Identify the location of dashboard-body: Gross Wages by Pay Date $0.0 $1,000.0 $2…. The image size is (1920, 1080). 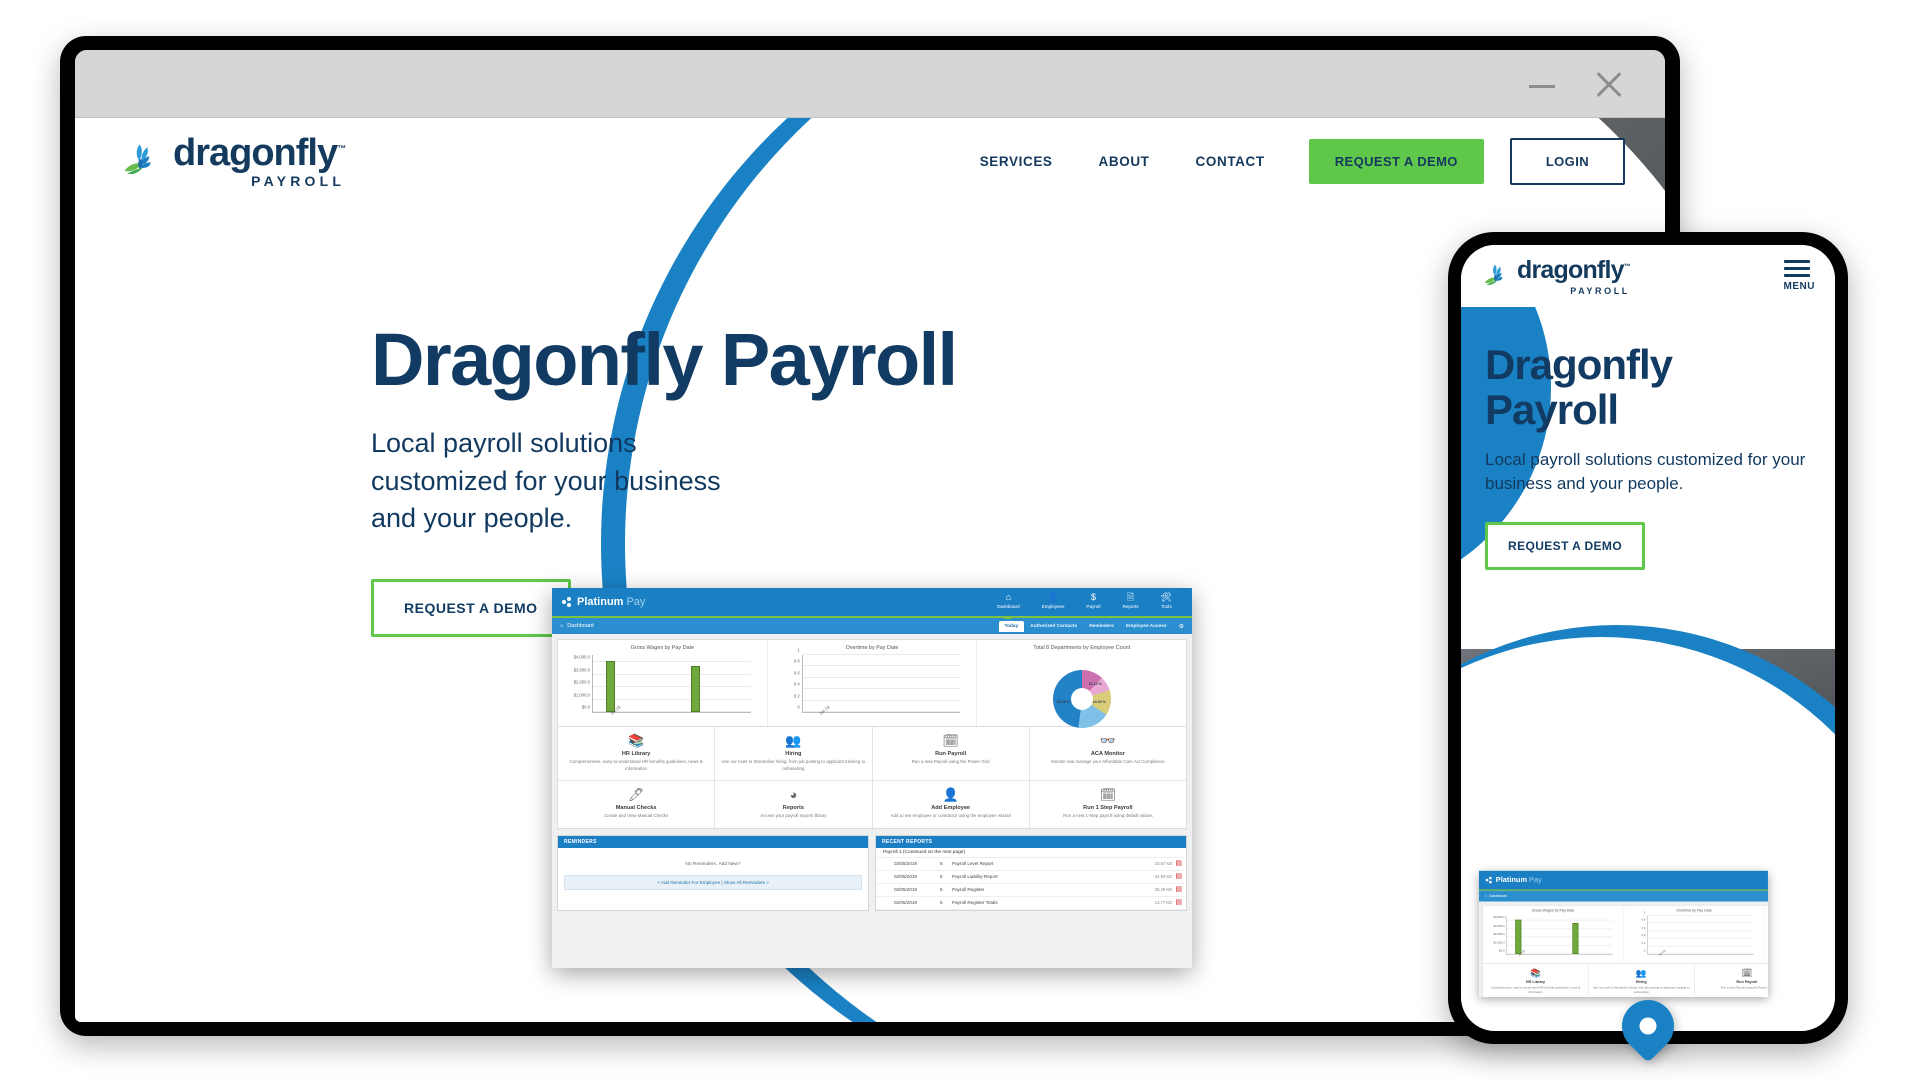
(1623, 949).